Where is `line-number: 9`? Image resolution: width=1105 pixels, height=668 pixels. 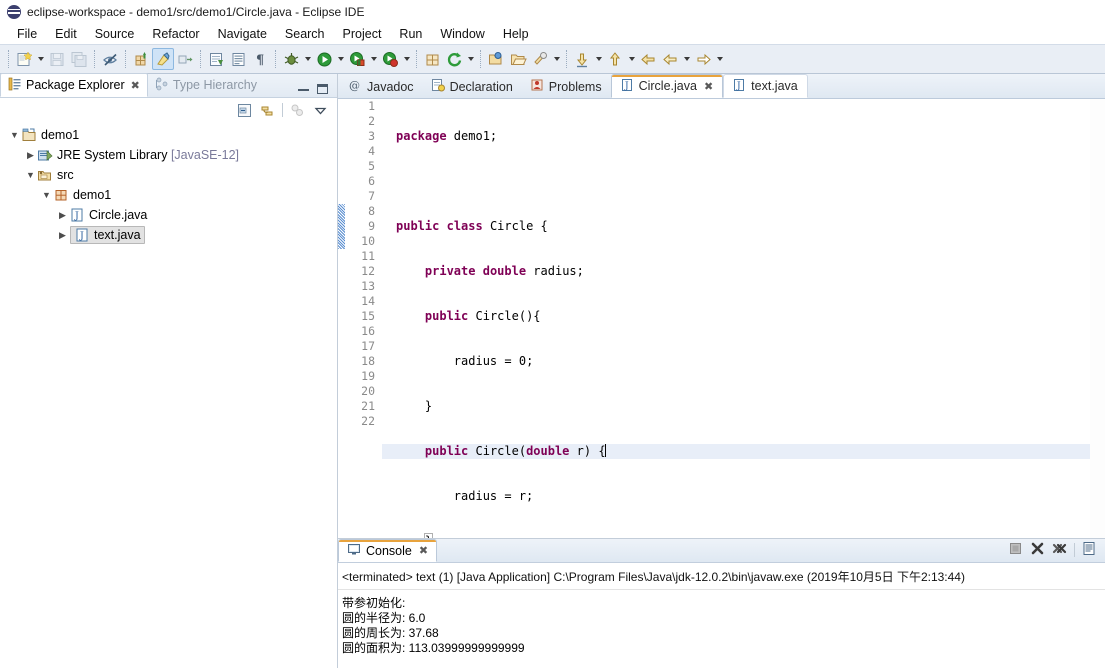
line-number: 9 is located at coordinates (371, 226).